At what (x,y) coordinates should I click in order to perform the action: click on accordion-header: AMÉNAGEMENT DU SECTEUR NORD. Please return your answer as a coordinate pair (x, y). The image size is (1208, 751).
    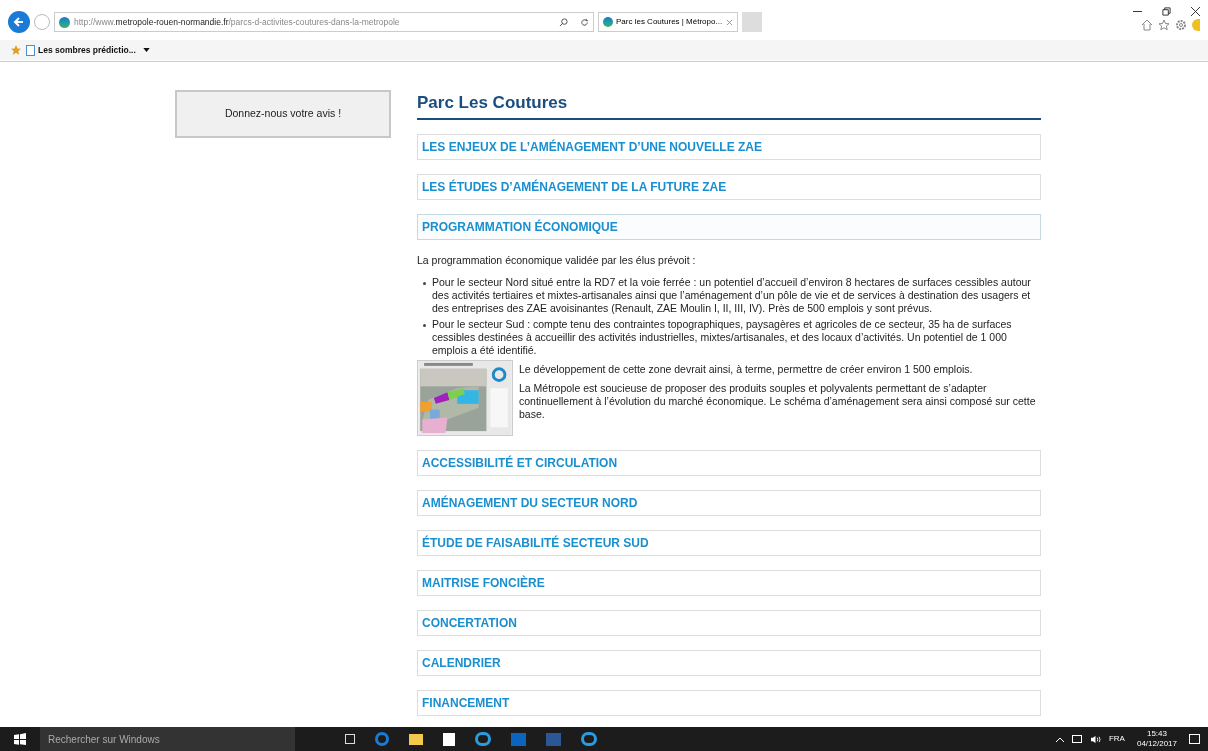
    Looking at the image, I should click on (729, 503).